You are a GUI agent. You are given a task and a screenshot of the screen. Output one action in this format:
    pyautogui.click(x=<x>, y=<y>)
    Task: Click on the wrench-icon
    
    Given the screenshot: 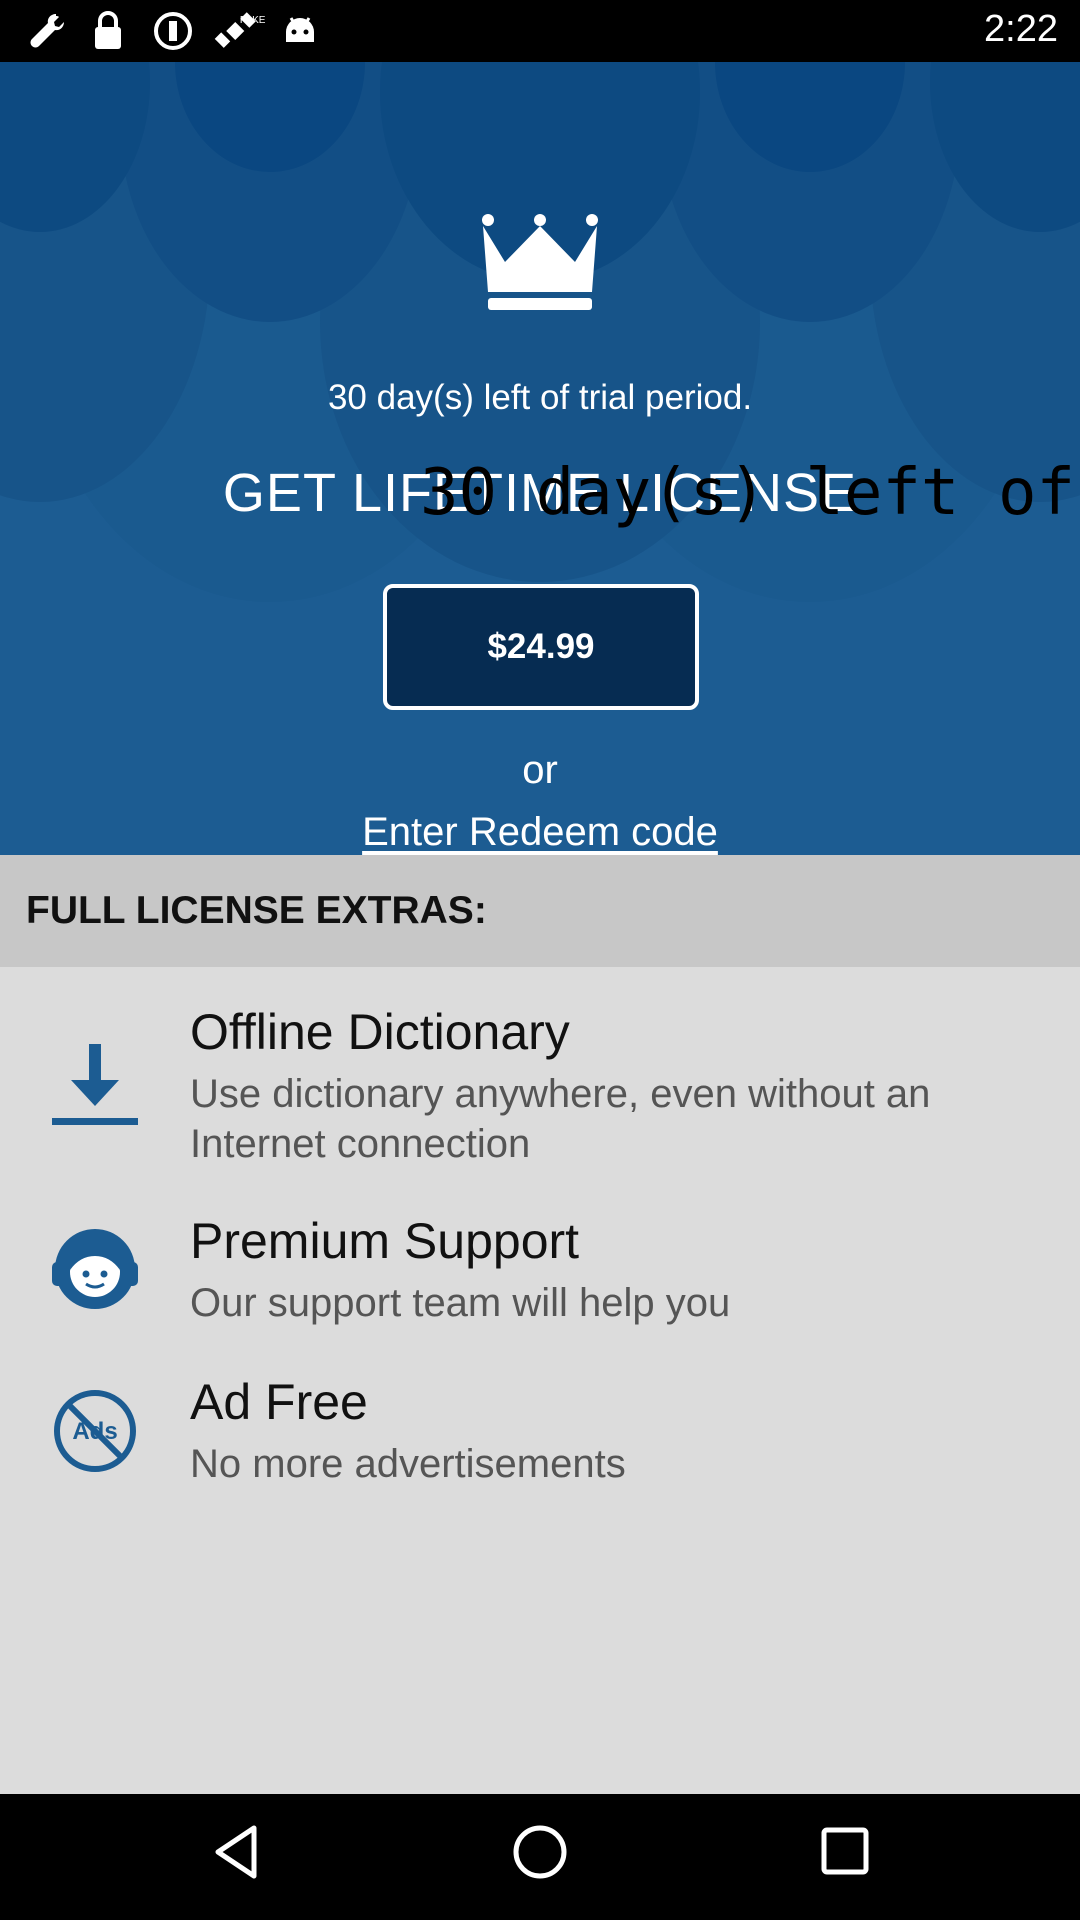 What is the action you would take?
    pyautogui.click(x=47, y=31)
    